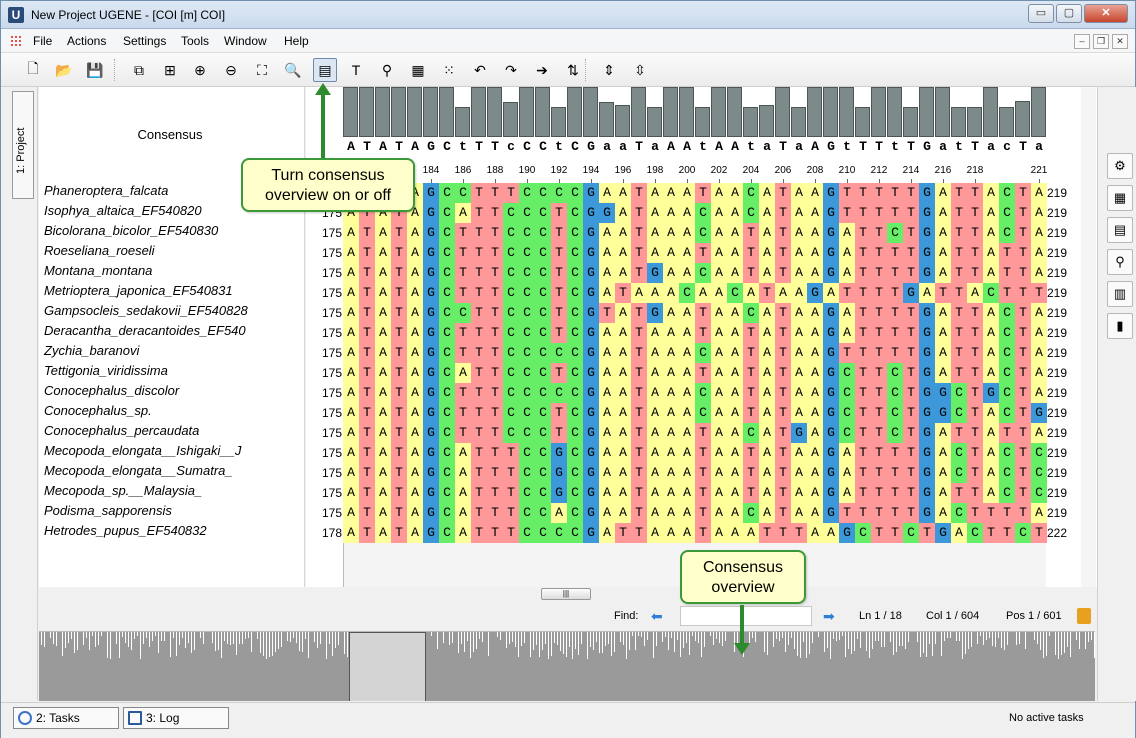 Image resolution: width=1136 pixels, height=738 pixels. Describe the element at coordinates (231, 70) in the screenshot. I see `zoom-out-icon: ⊖` at that location.